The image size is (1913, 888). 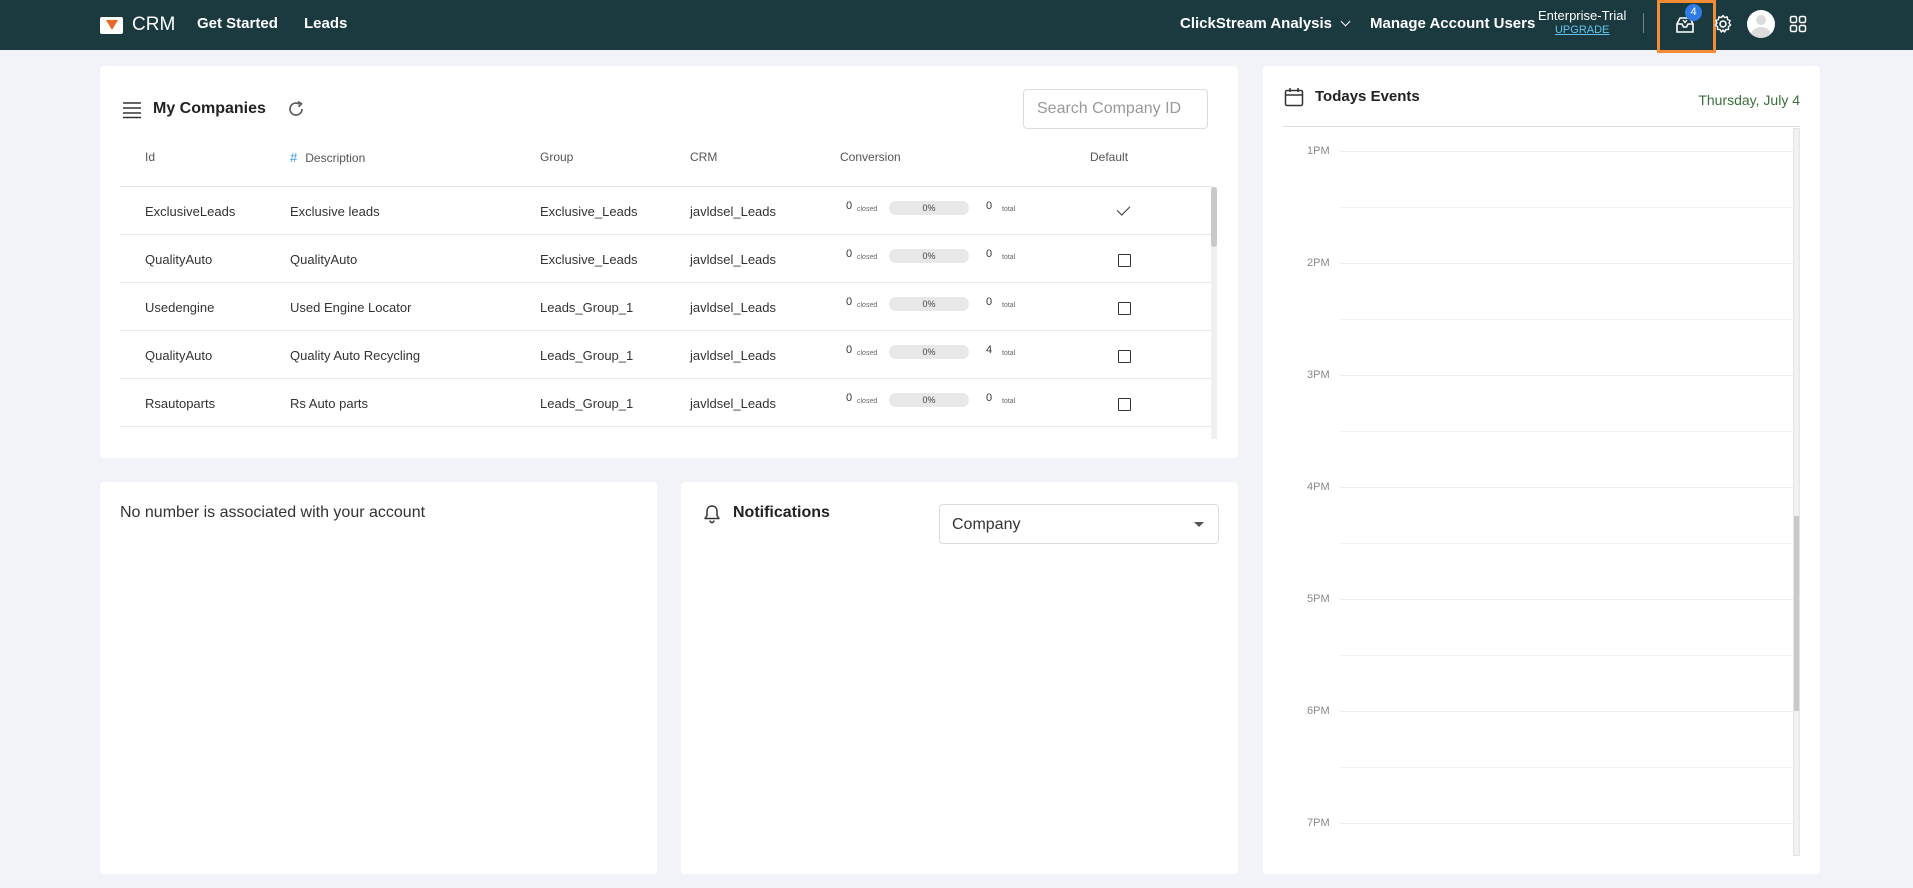 What do you see at coordinates (1294, 97) in the screenshot?
I see `calendar-icon` at bounding box center [1294, 97].